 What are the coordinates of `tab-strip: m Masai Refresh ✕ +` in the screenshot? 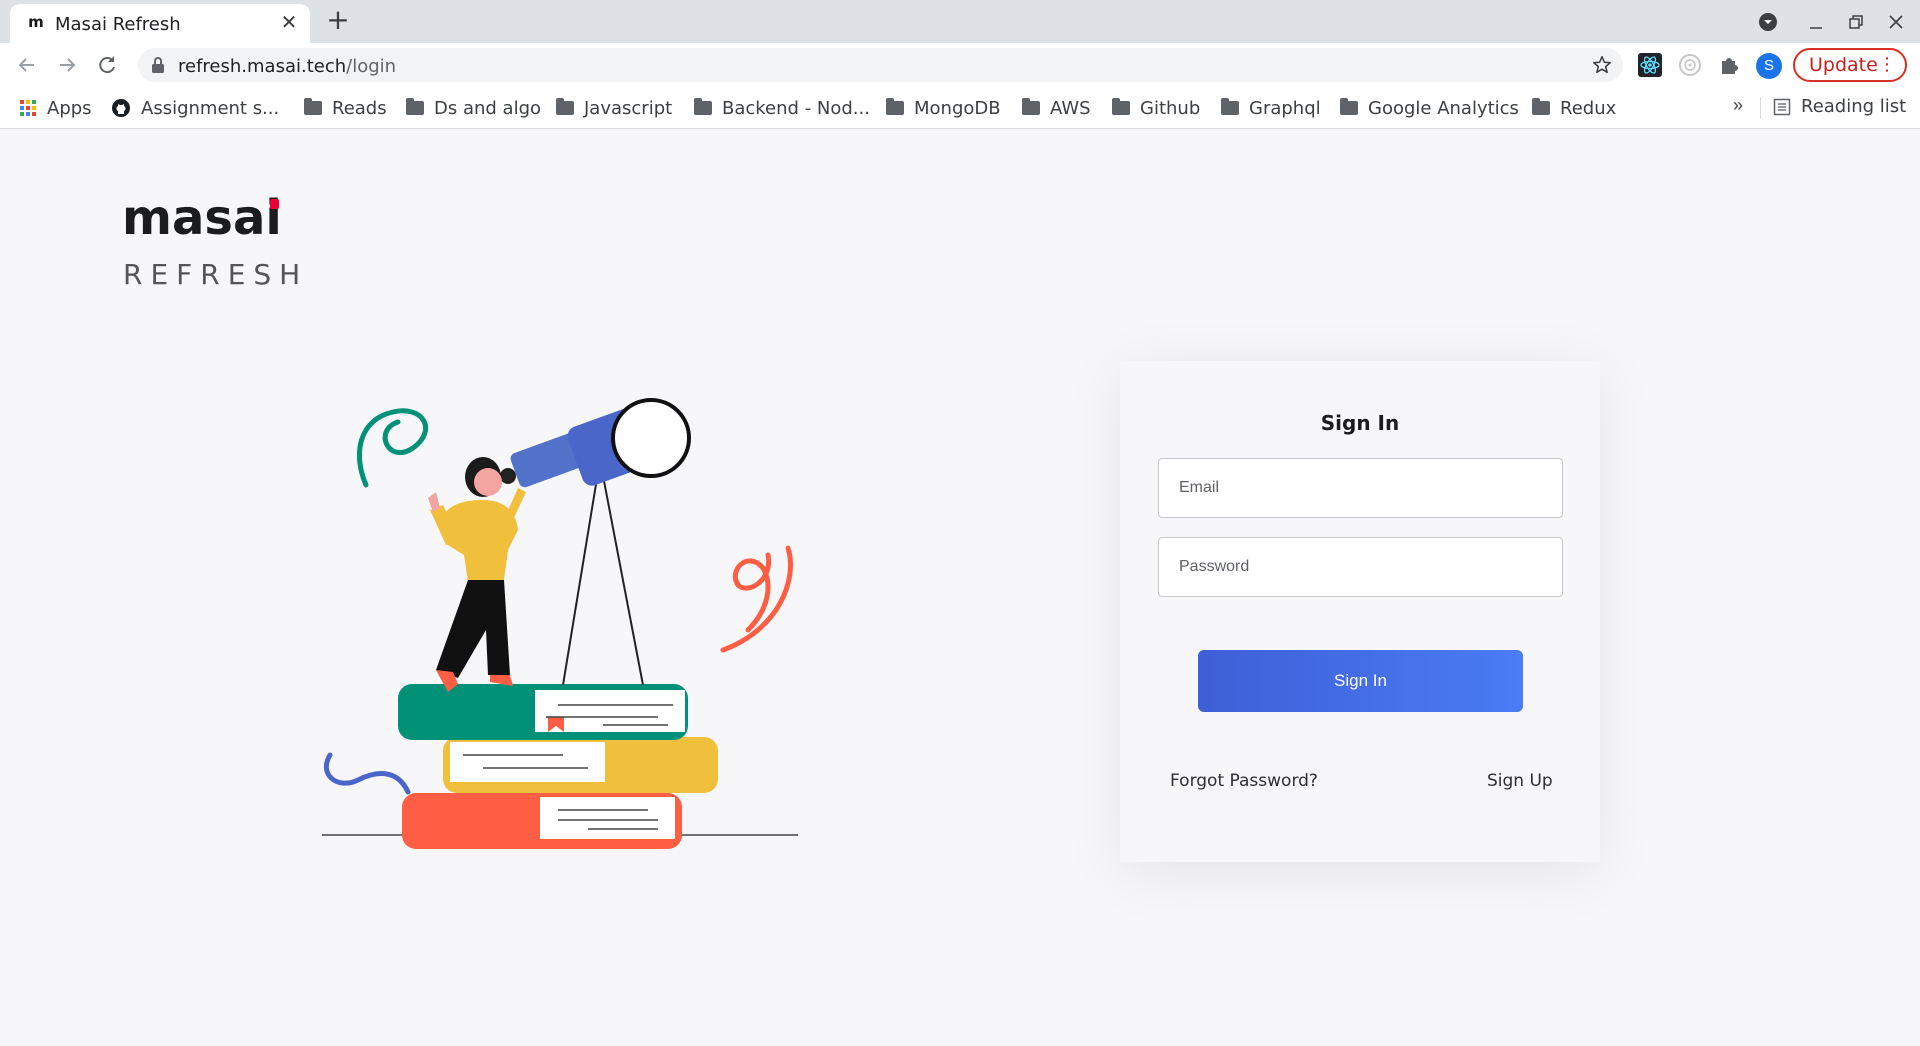 It's located at (960, 21).